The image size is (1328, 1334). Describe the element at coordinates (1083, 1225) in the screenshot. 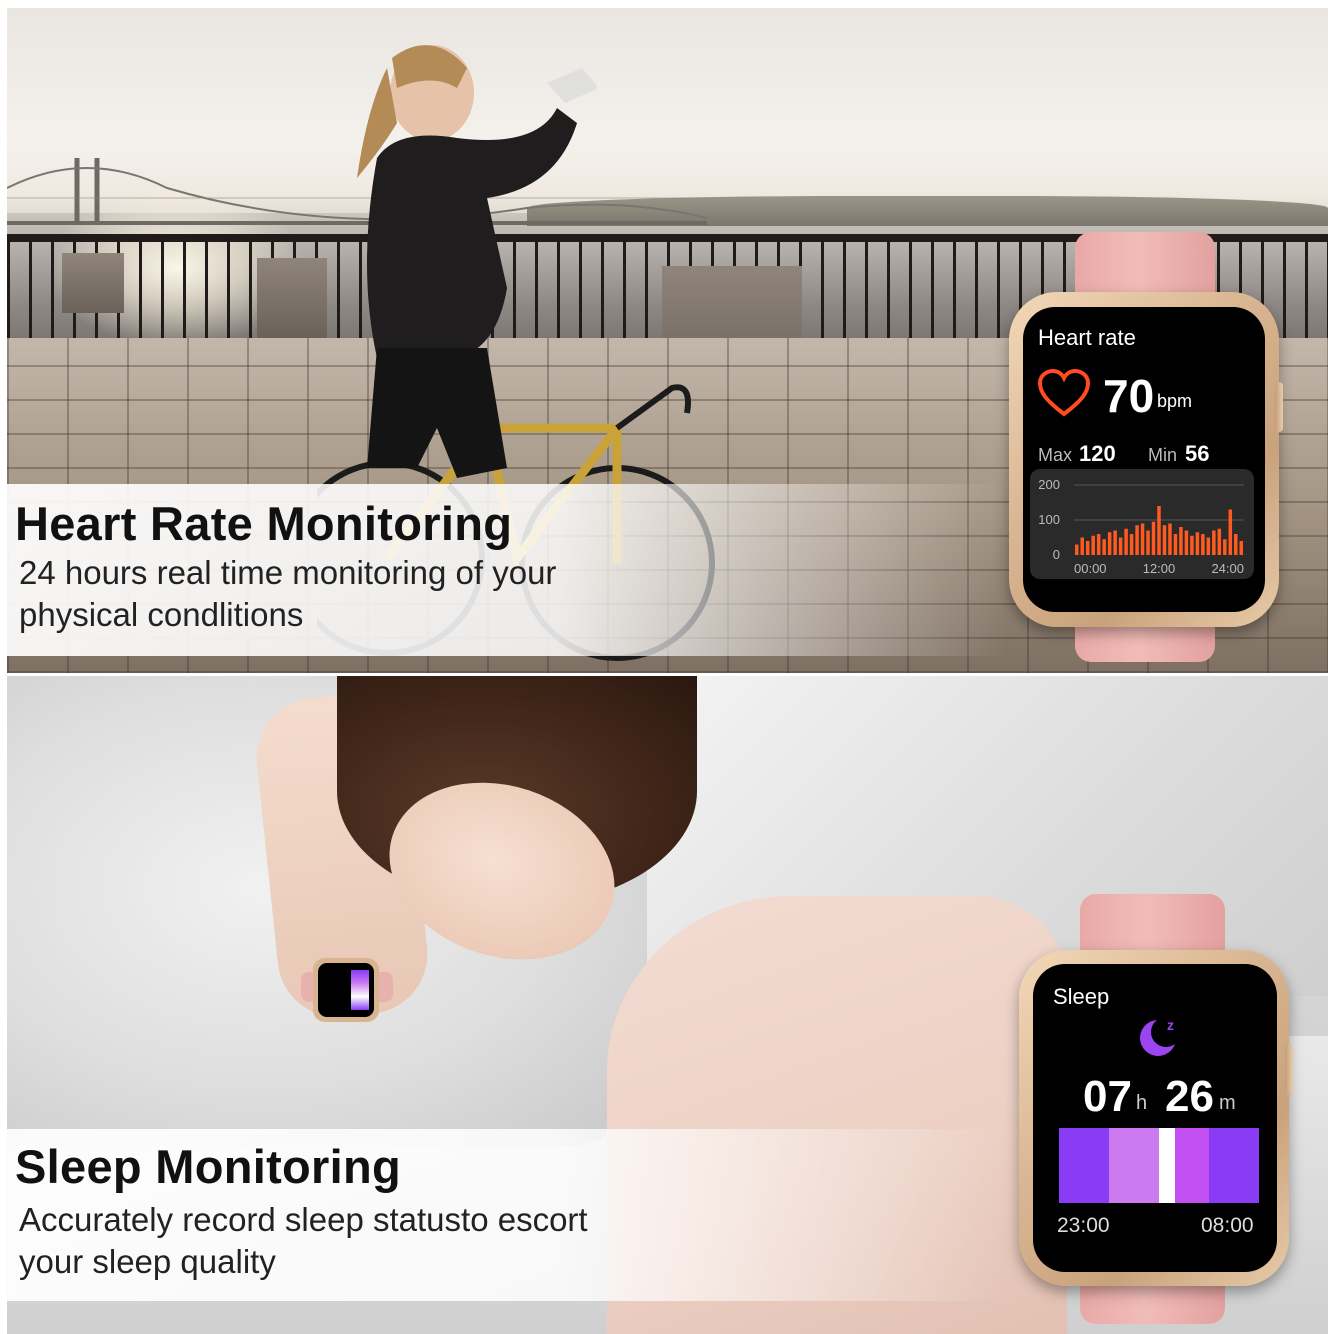

I see `sleep-start-time: 23:00` at that location.